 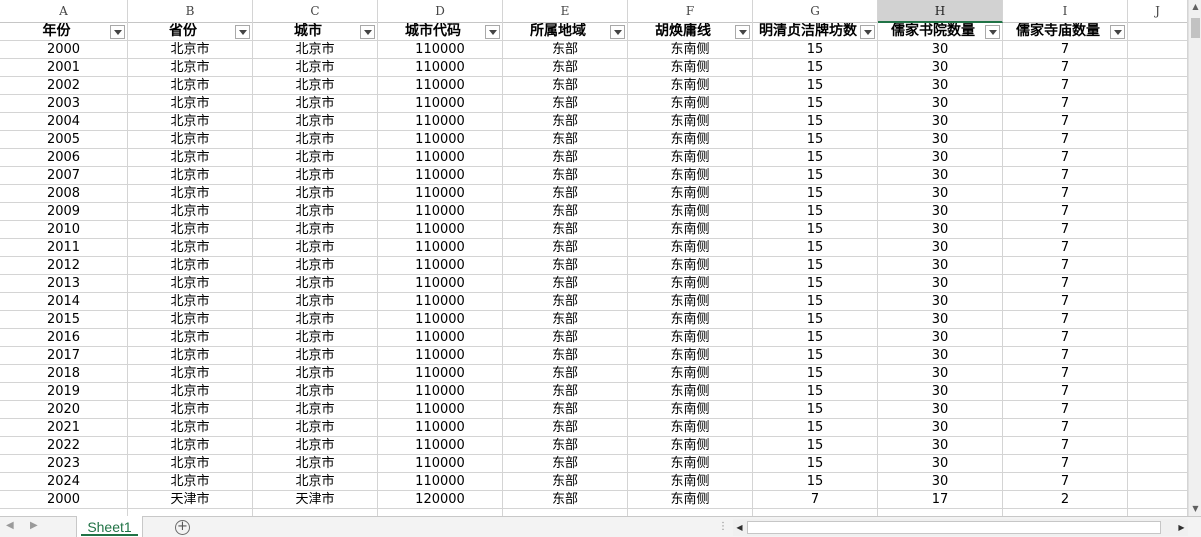 I want to click on scroll-right-arrow-icon: ▶, so click(x=1181, y=527).